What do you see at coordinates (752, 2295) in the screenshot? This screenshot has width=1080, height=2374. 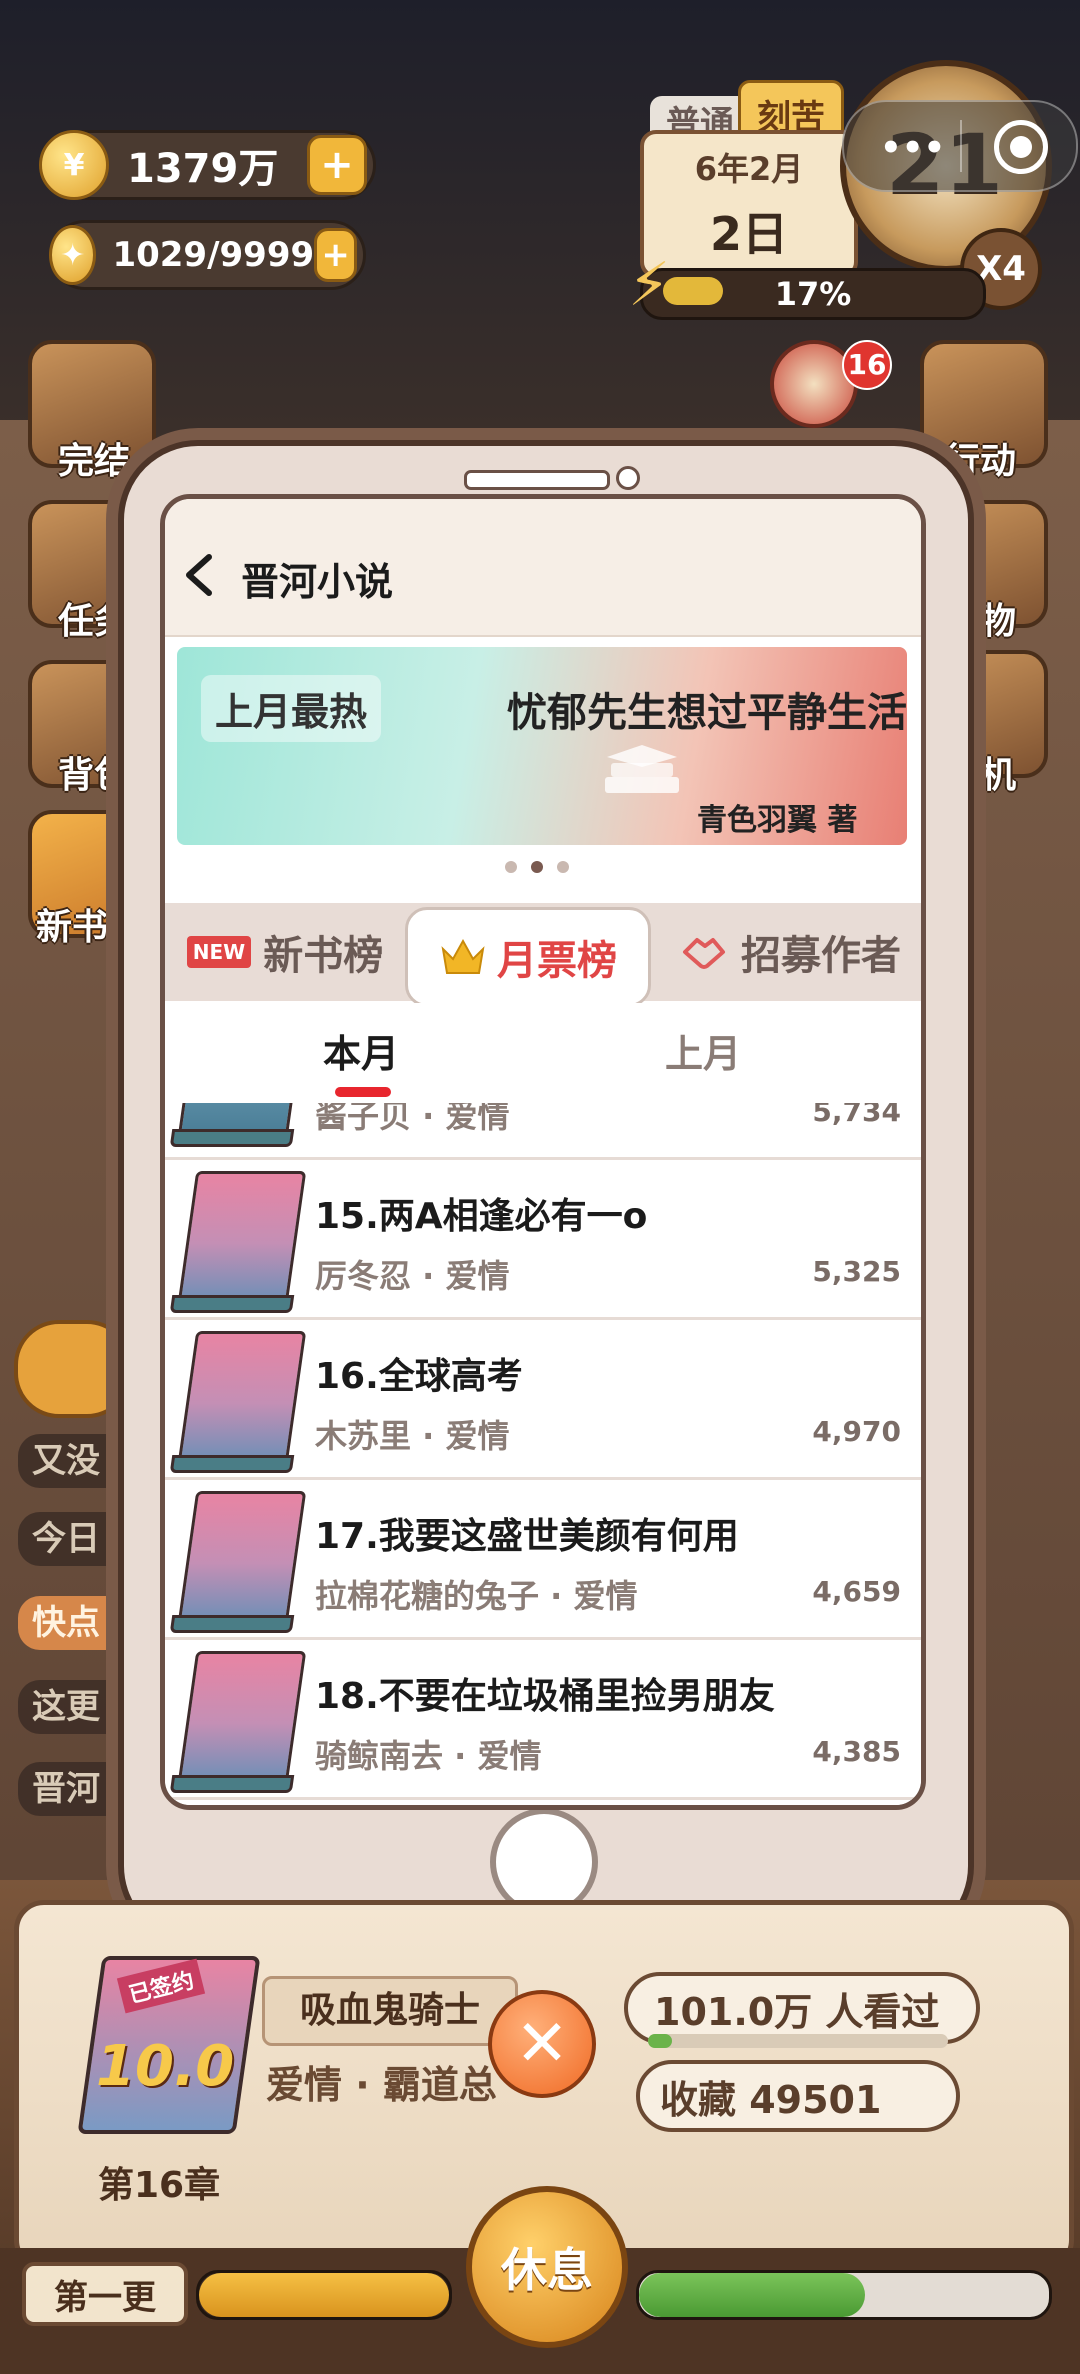 I see `rest-progress-fill` at bounding box center [752, 2295].